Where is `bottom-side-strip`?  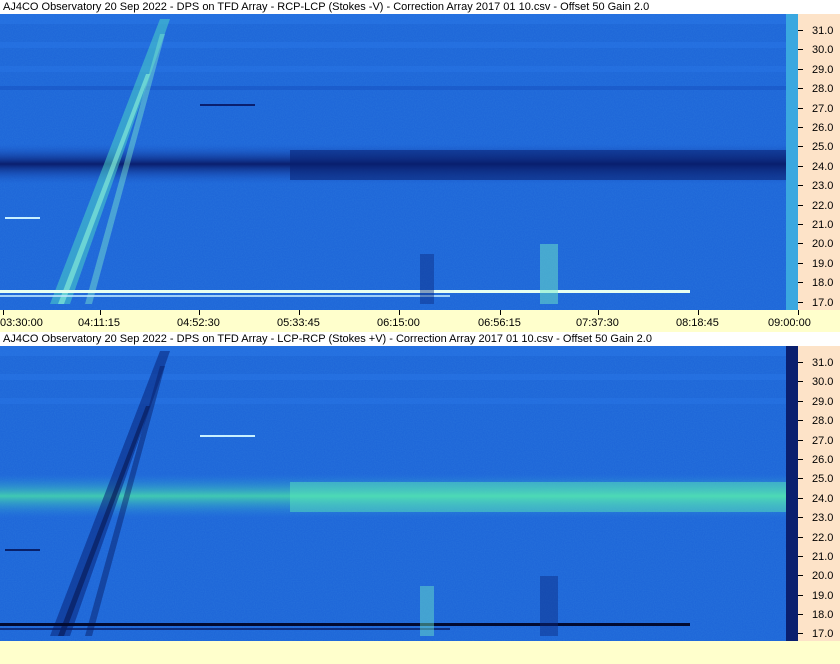
bottom-side-strip is located at coordinates (792, 493).